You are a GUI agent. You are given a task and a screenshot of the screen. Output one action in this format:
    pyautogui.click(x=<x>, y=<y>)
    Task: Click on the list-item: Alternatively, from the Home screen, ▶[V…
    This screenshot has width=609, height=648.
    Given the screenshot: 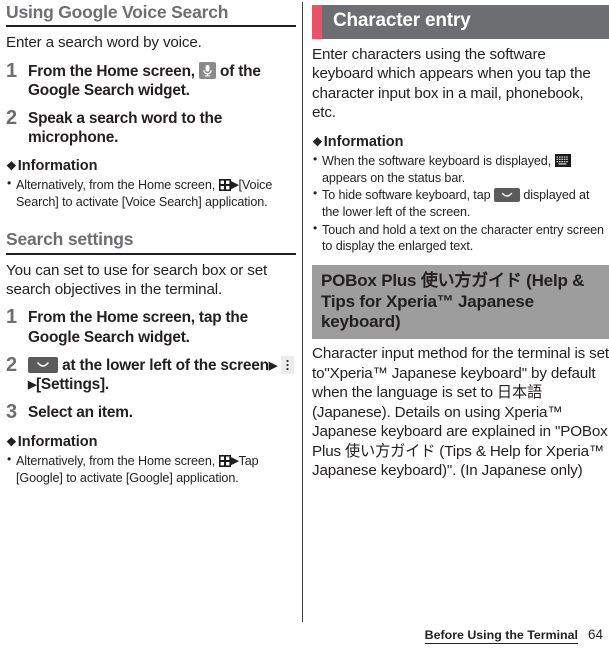 What is the action you would take?
    pyautogui.click(x=151, y=193)
    